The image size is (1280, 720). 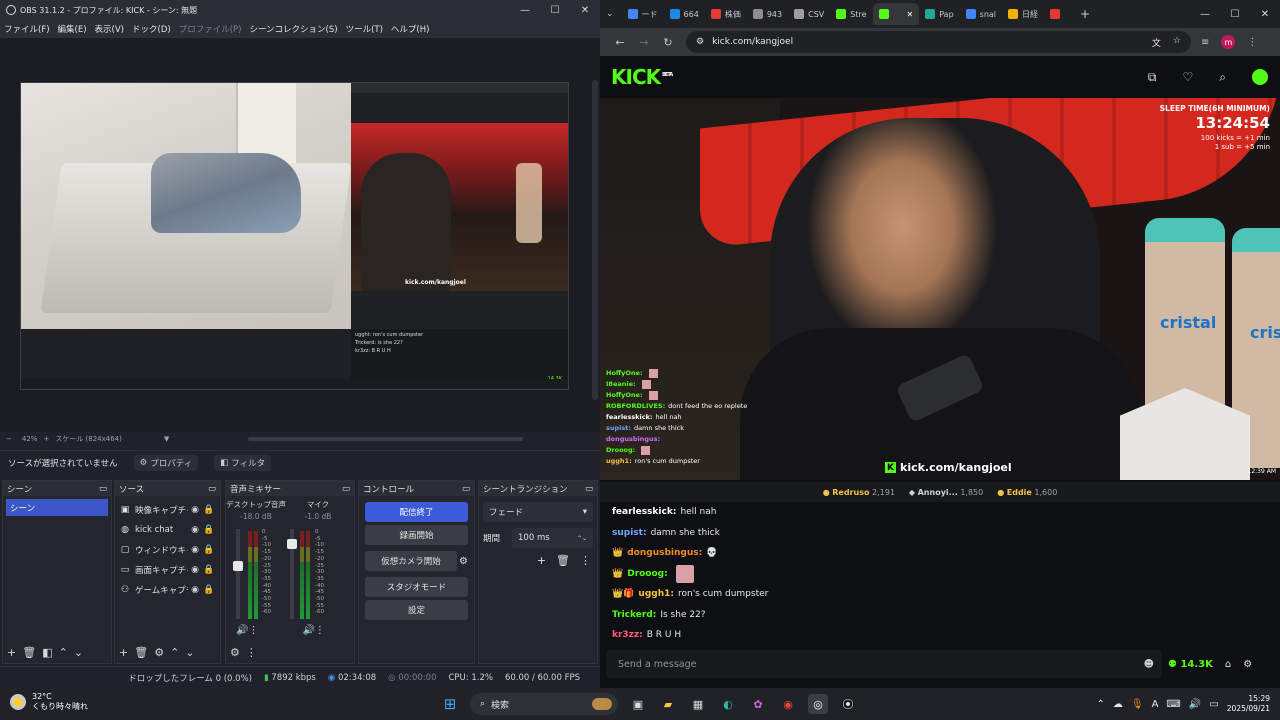 I want to click on chat-input: Send a message ☻, so click(x=884, y=664).